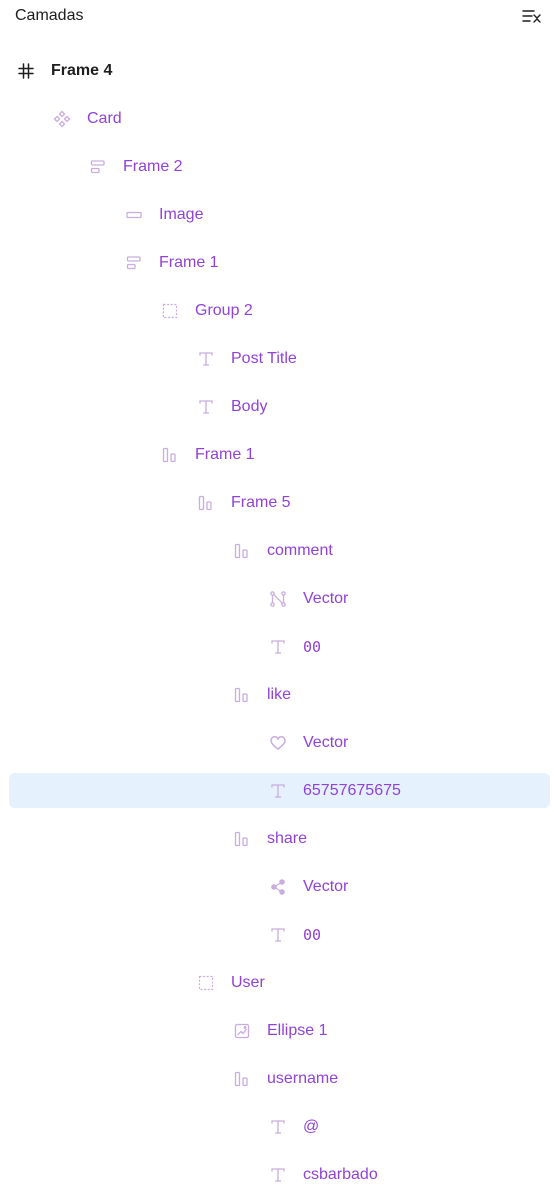  What do you see at coordinates (277, 119) in the screenshot?
I see `layer-row: Card` at bounding box center [277, 119].